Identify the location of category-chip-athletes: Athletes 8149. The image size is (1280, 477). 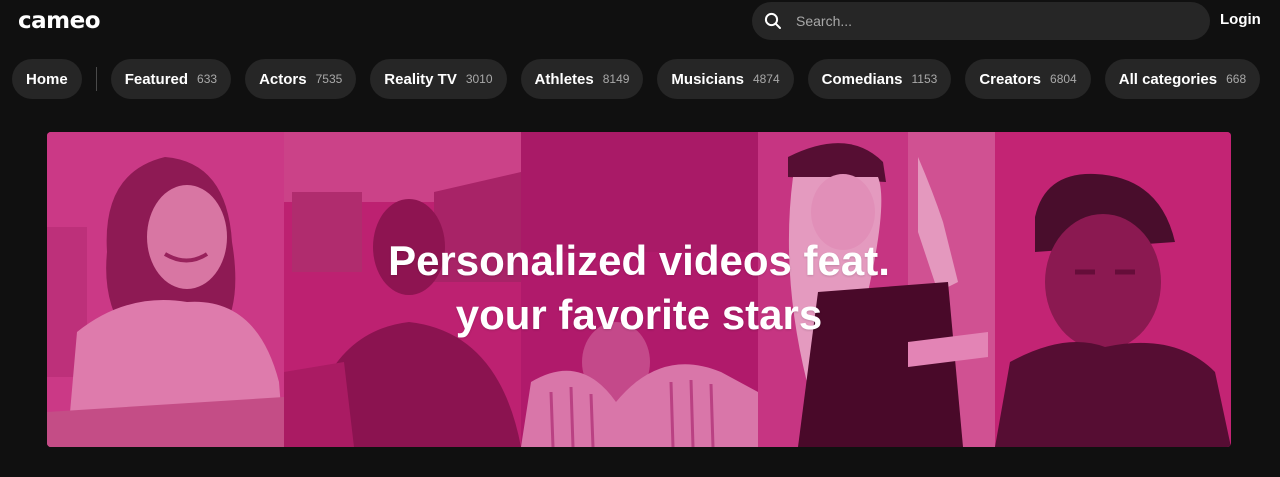
(582, 79).